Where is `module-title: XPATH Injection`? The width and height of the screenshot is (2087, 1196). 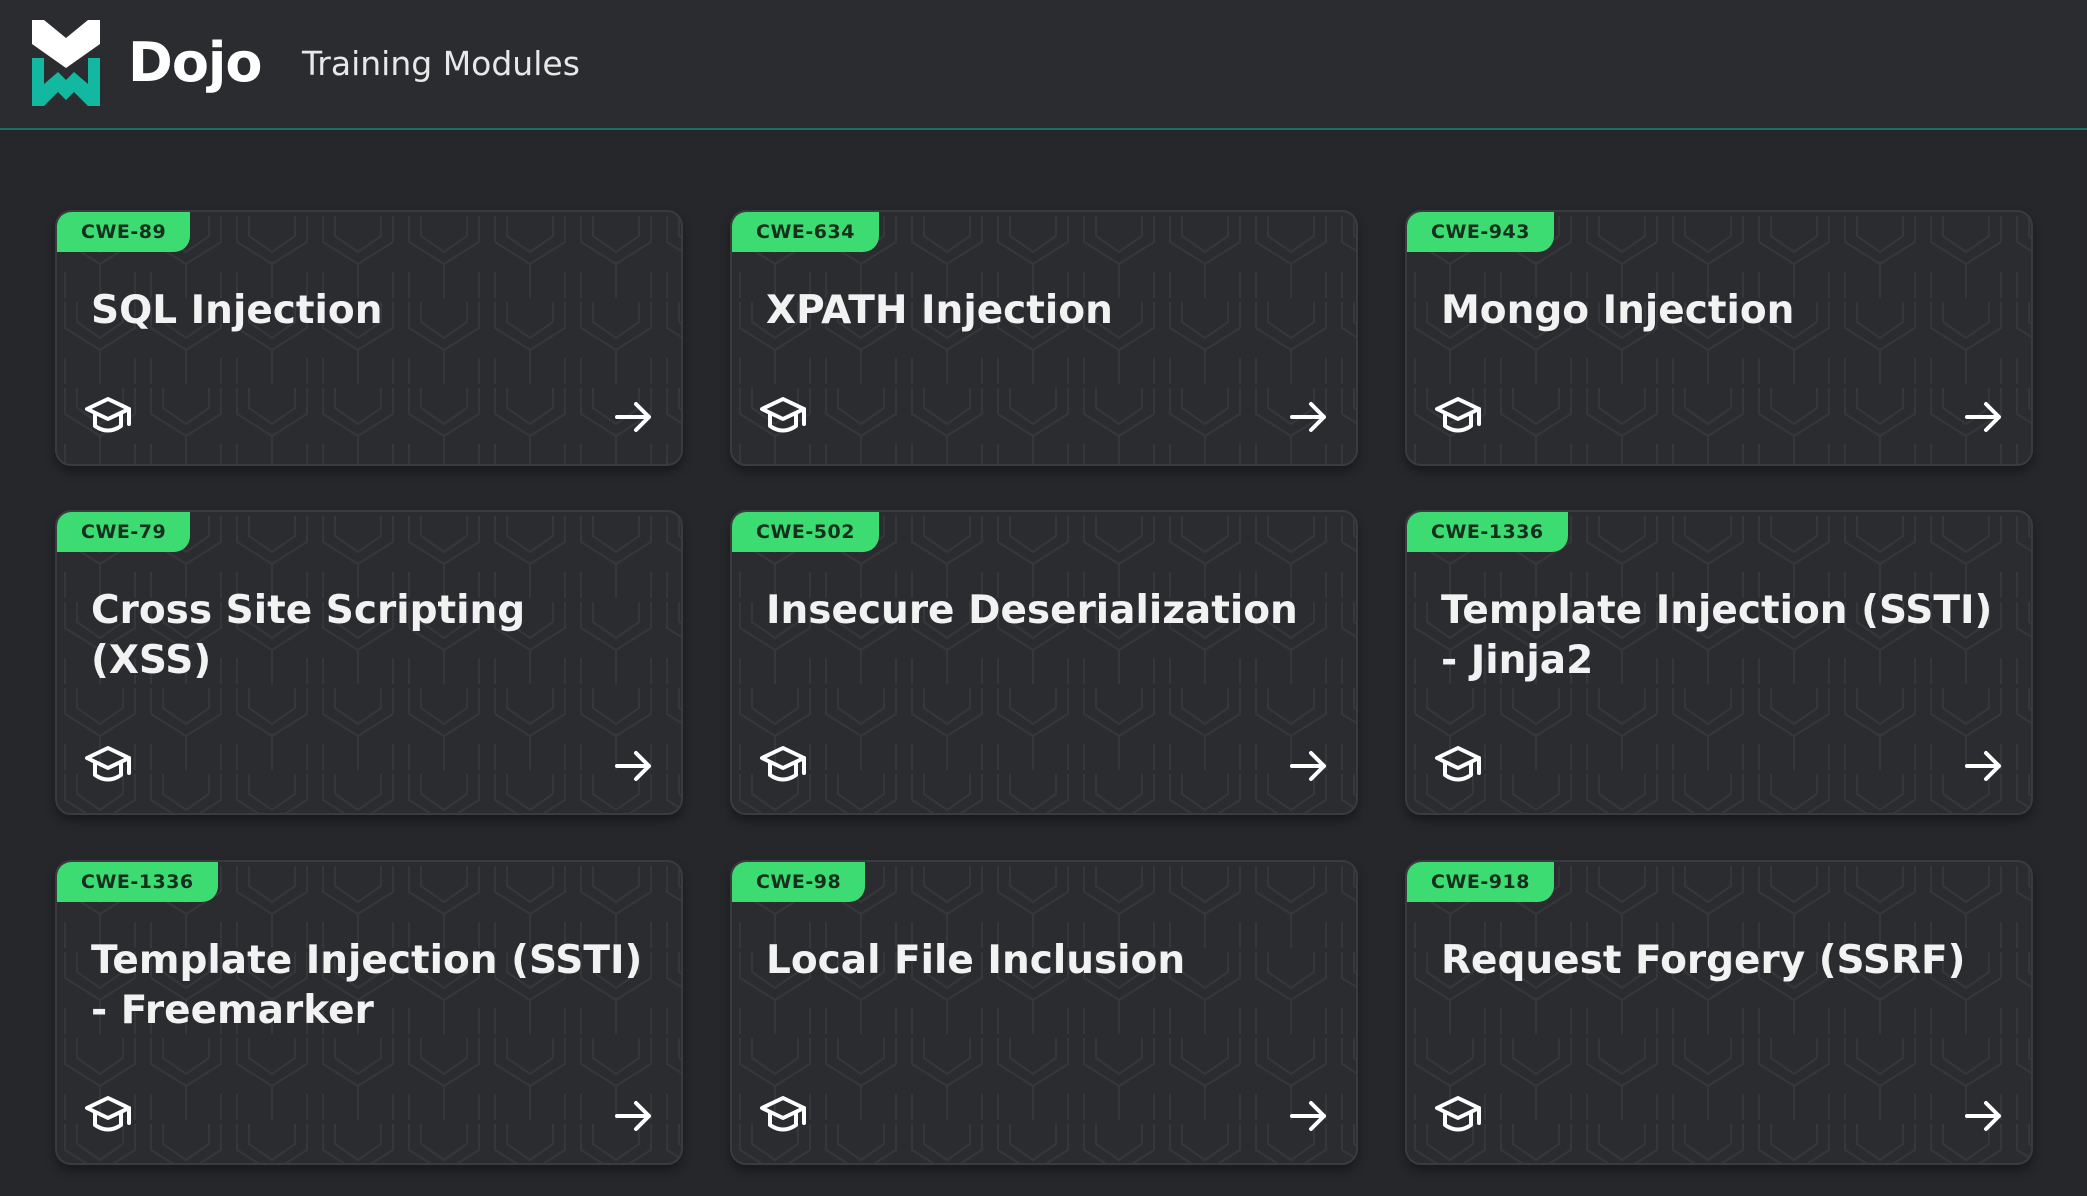
module-title: XPATH Injection is located at coordinates (939, 310).